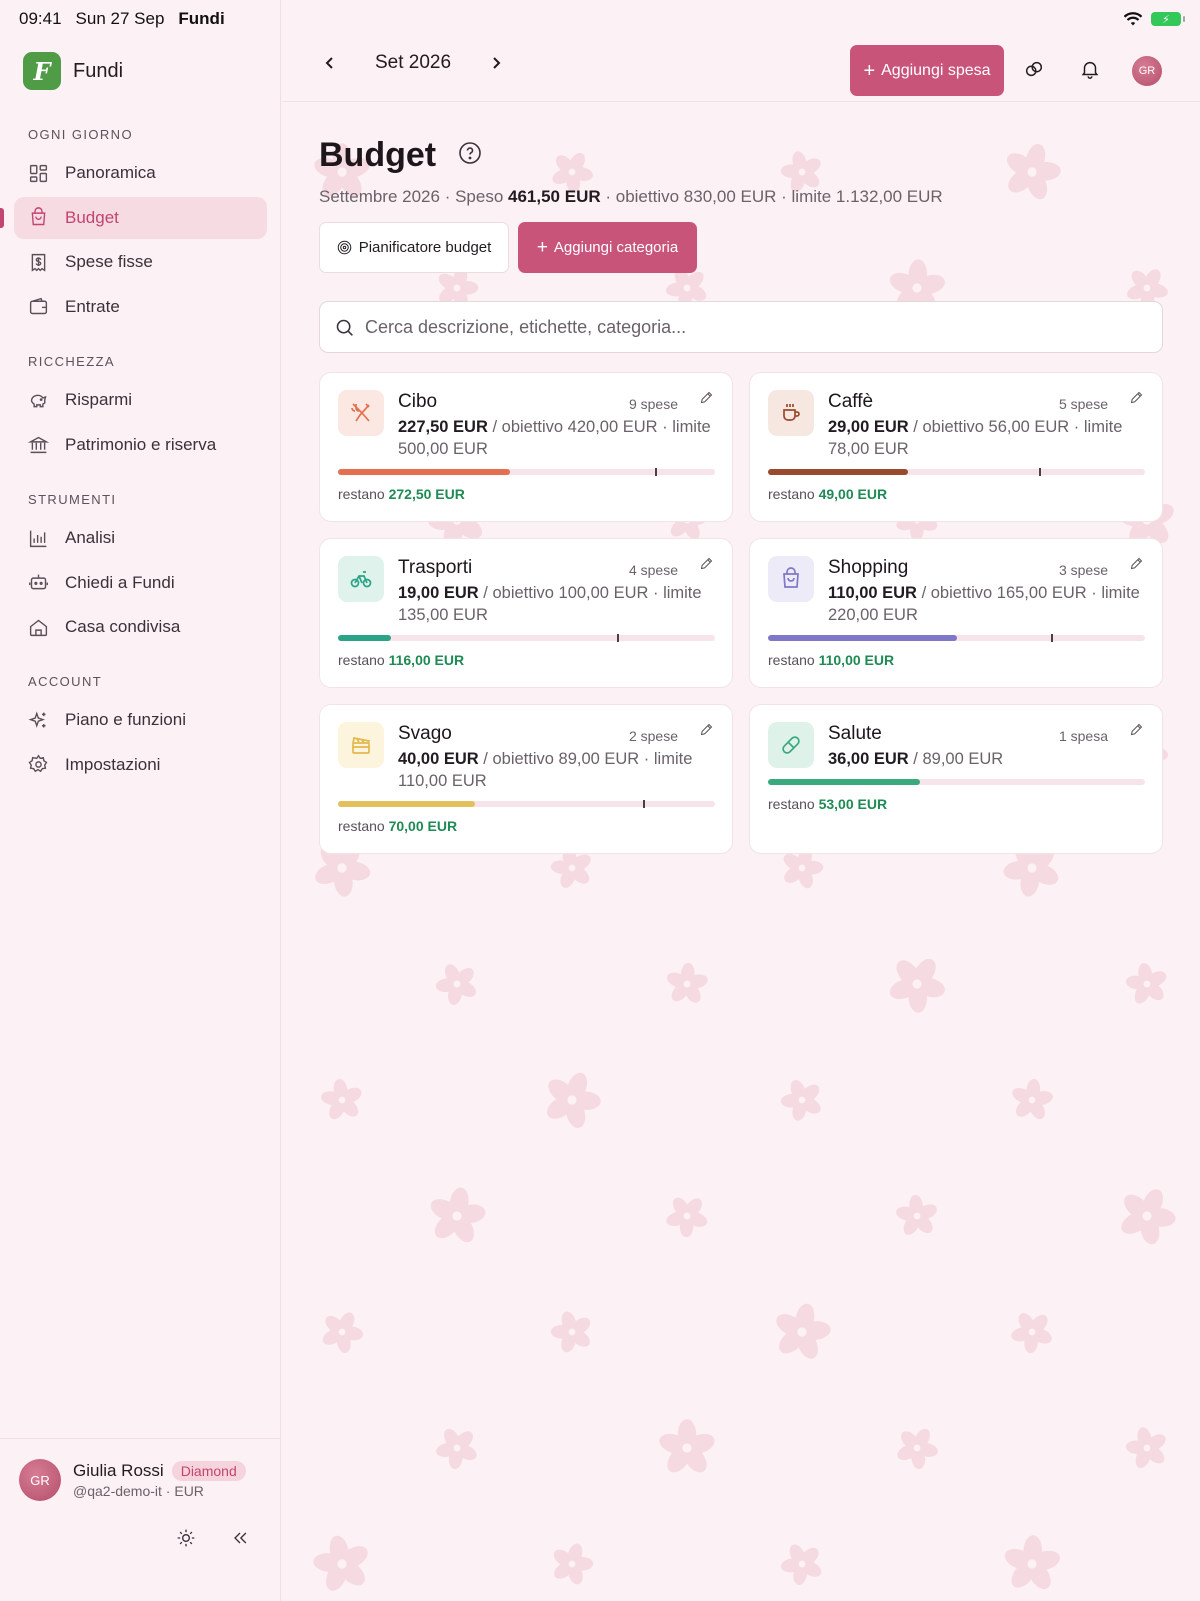 This screenshot has height=1601, width=1200. What do you see at coordinates (72, 499) in the screenshot?
I see `nav-heading: STRUMENTI` at bounding box center [72, 499].